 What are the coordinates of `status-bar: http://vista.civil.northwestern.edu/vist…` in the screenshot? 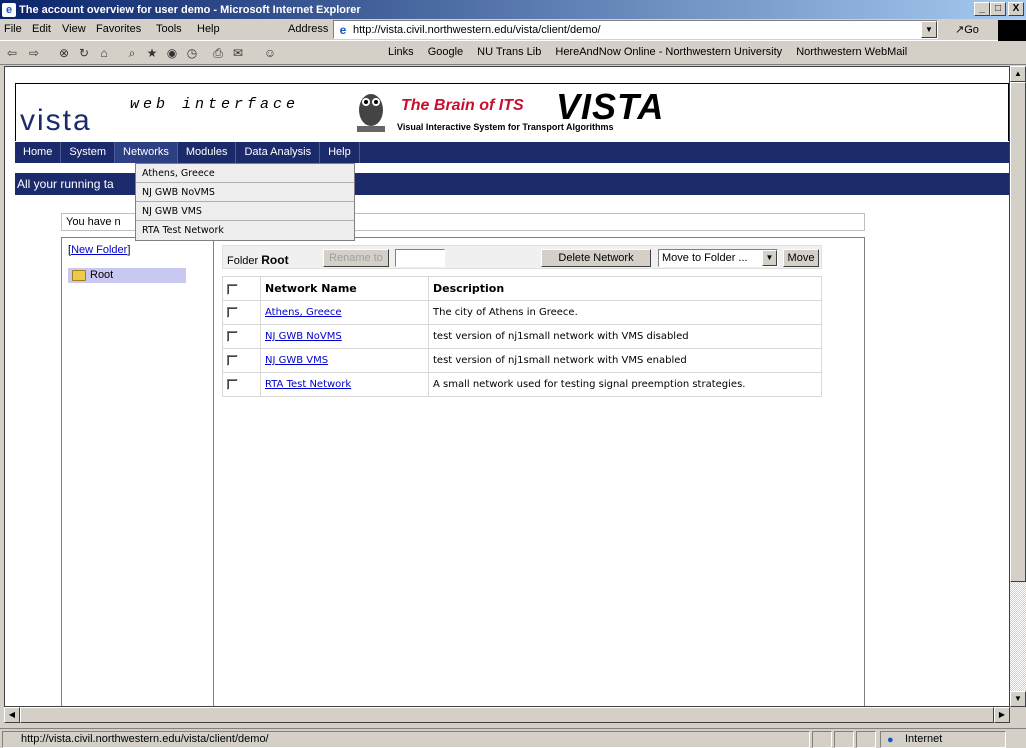 It's located at (513, 738).